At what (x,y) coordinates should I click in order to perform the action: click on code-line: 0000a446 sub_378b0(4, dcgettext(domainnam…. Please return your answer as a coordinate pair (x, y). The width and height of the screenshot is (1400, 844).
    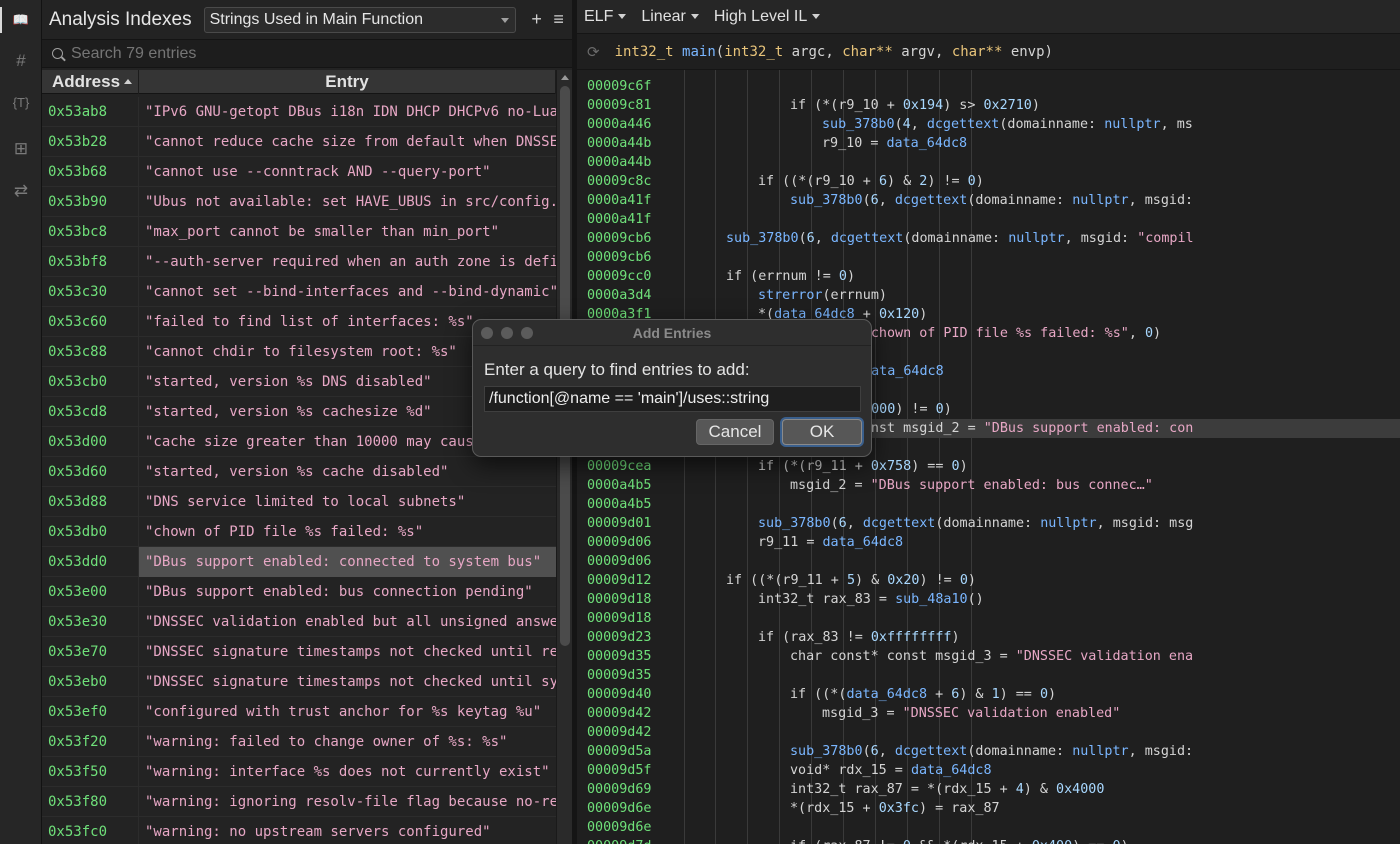
    Looking at the image, I should click on (988, 124).